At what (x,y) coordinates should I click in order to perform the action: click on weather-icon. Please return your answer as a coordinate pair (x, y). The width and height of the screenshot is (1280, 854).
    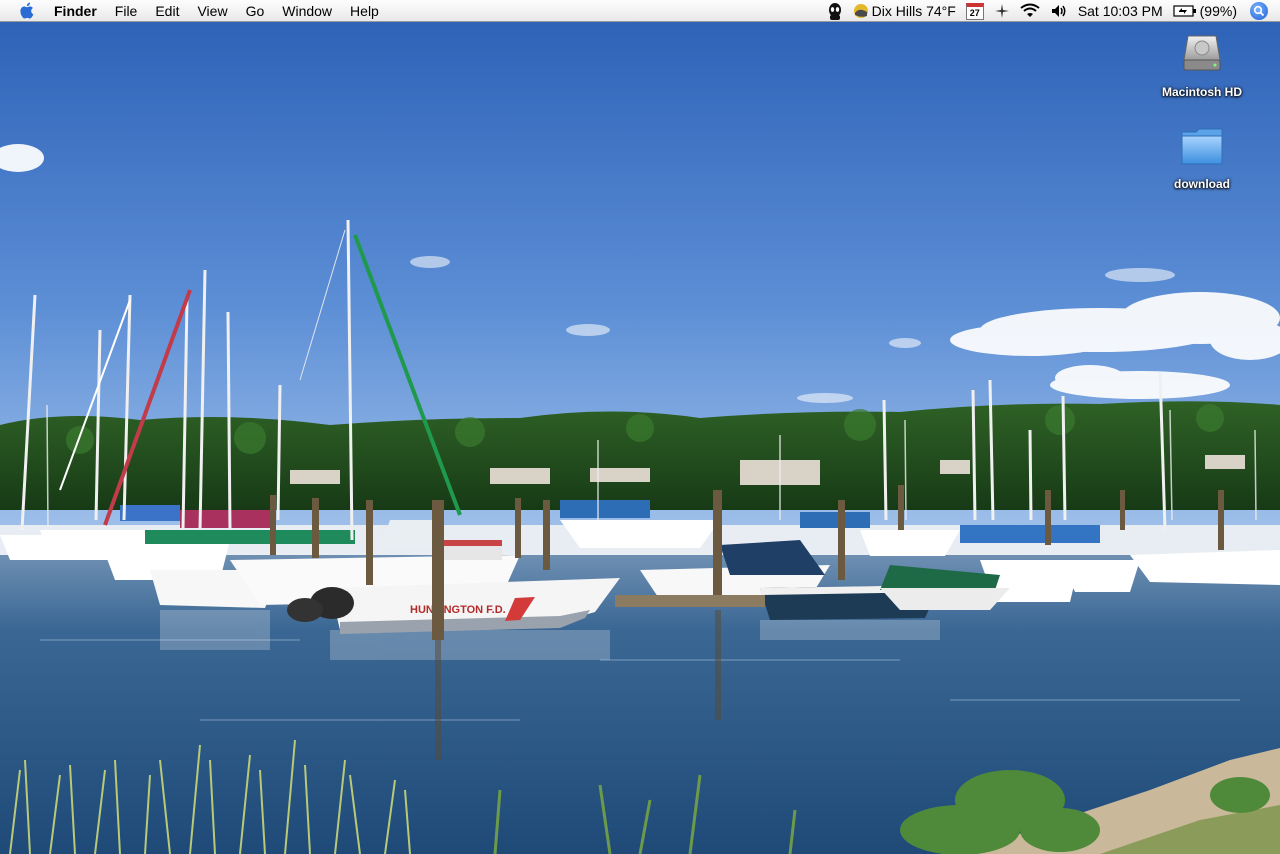
    Looking at the image, I should click on (860, 11).